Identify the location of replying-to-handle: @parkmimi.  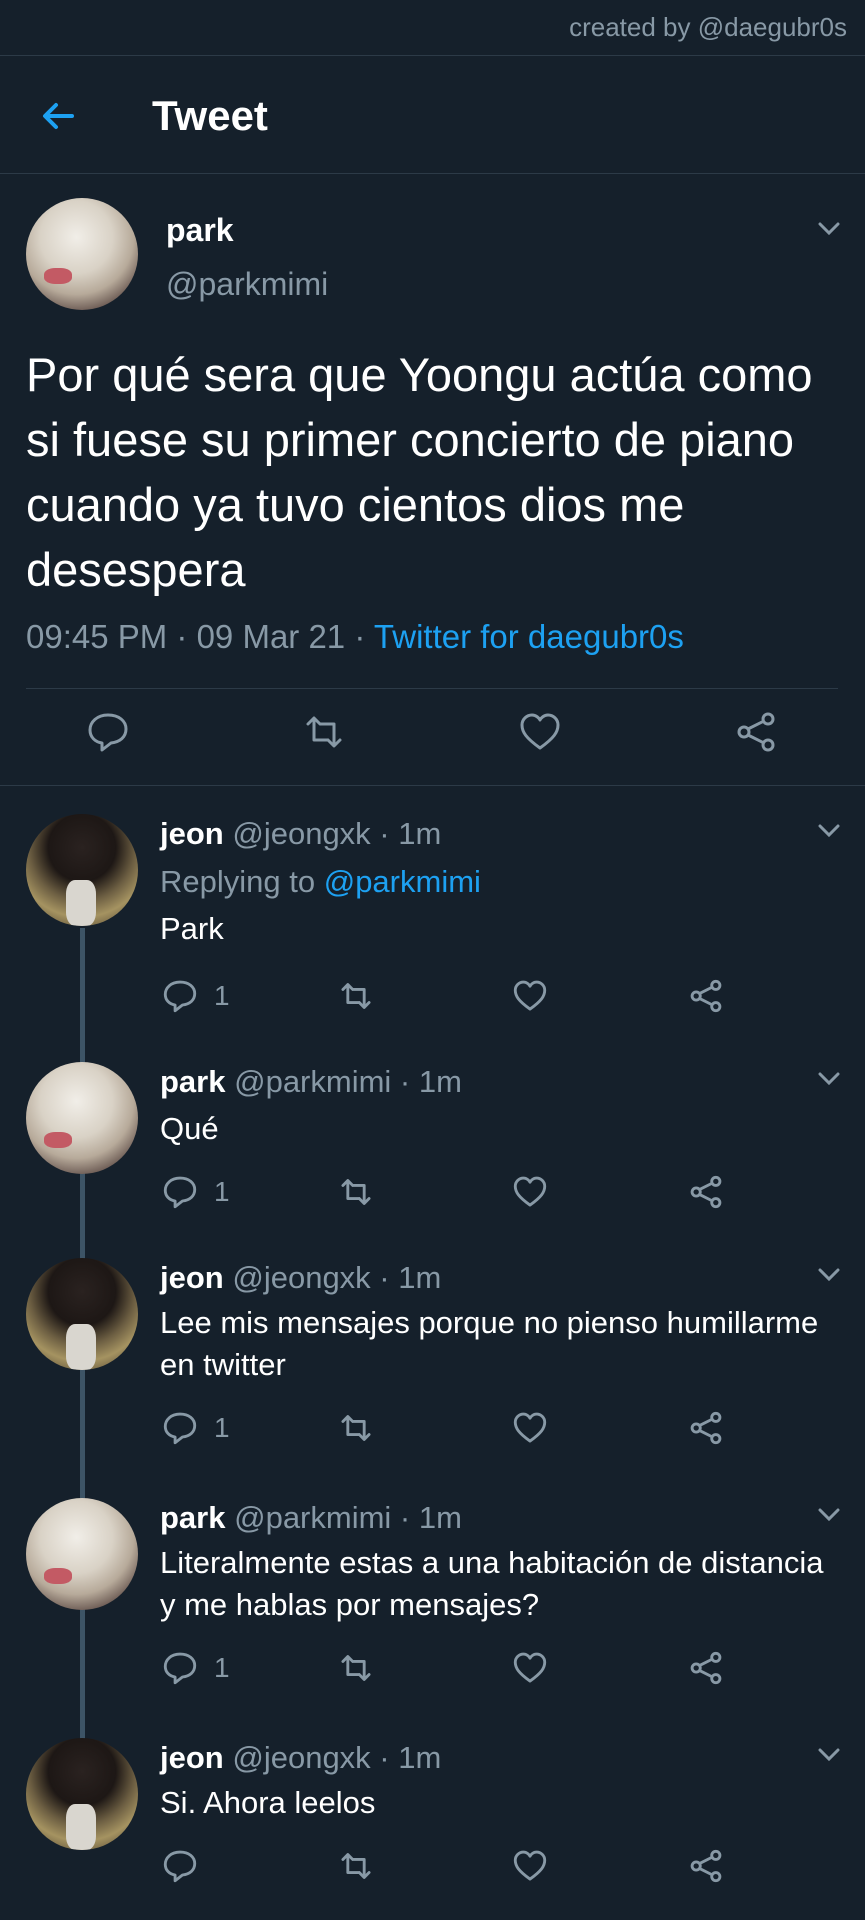
(402, 881).